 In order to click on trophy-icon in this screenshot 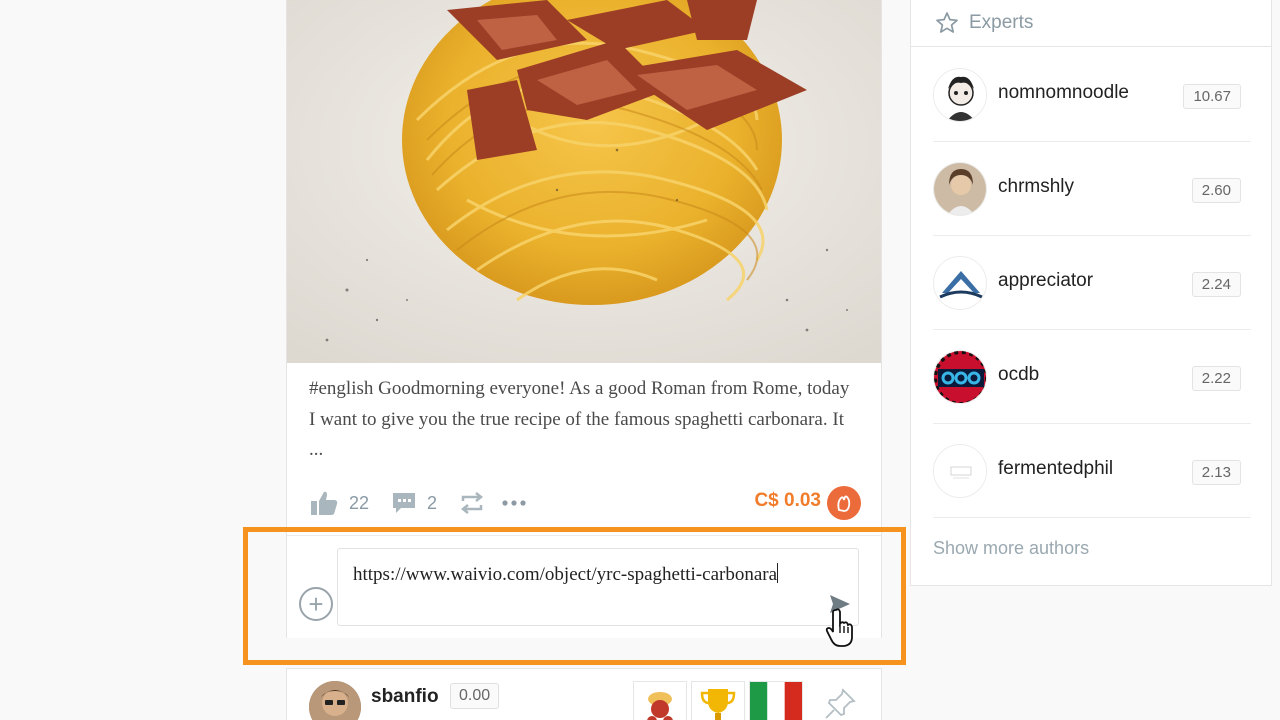, I will do `click(718, 704)`.